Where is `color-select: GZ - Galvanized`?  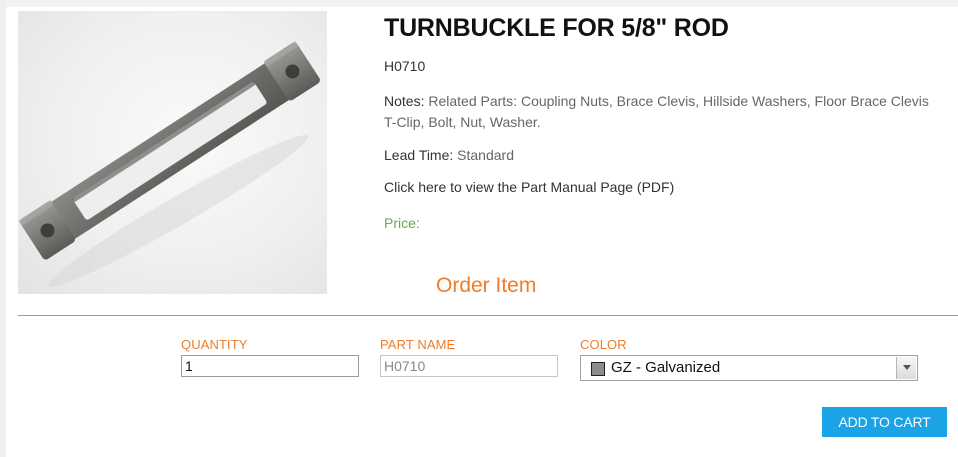
color-select: GZ - Galvanized is located at coordinates (749, 368).